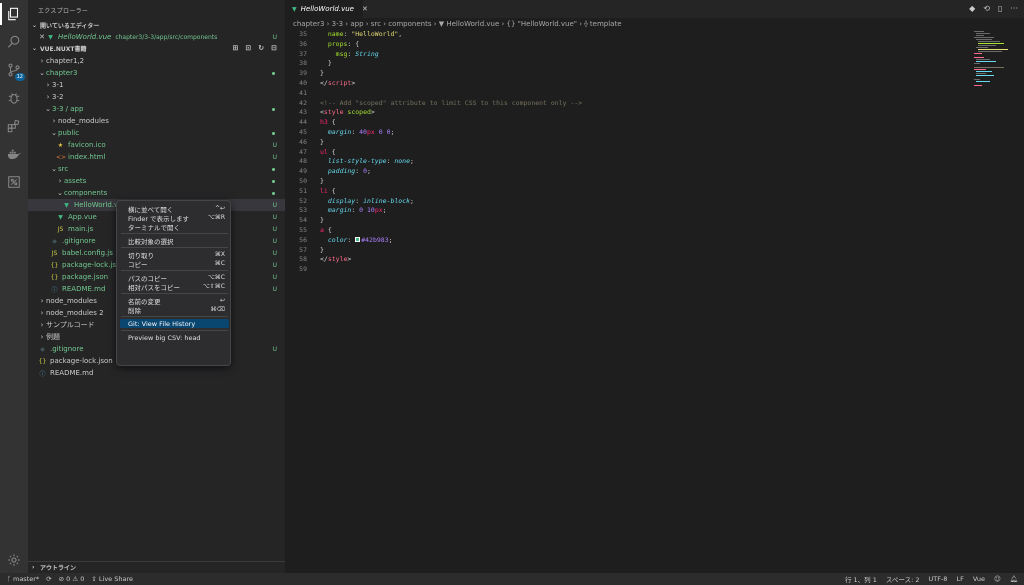 The image size is (1024, 585). Describe the element at coordinates (156, 85) in the screenshot. I see `tree-item: › 3-1` at that location.